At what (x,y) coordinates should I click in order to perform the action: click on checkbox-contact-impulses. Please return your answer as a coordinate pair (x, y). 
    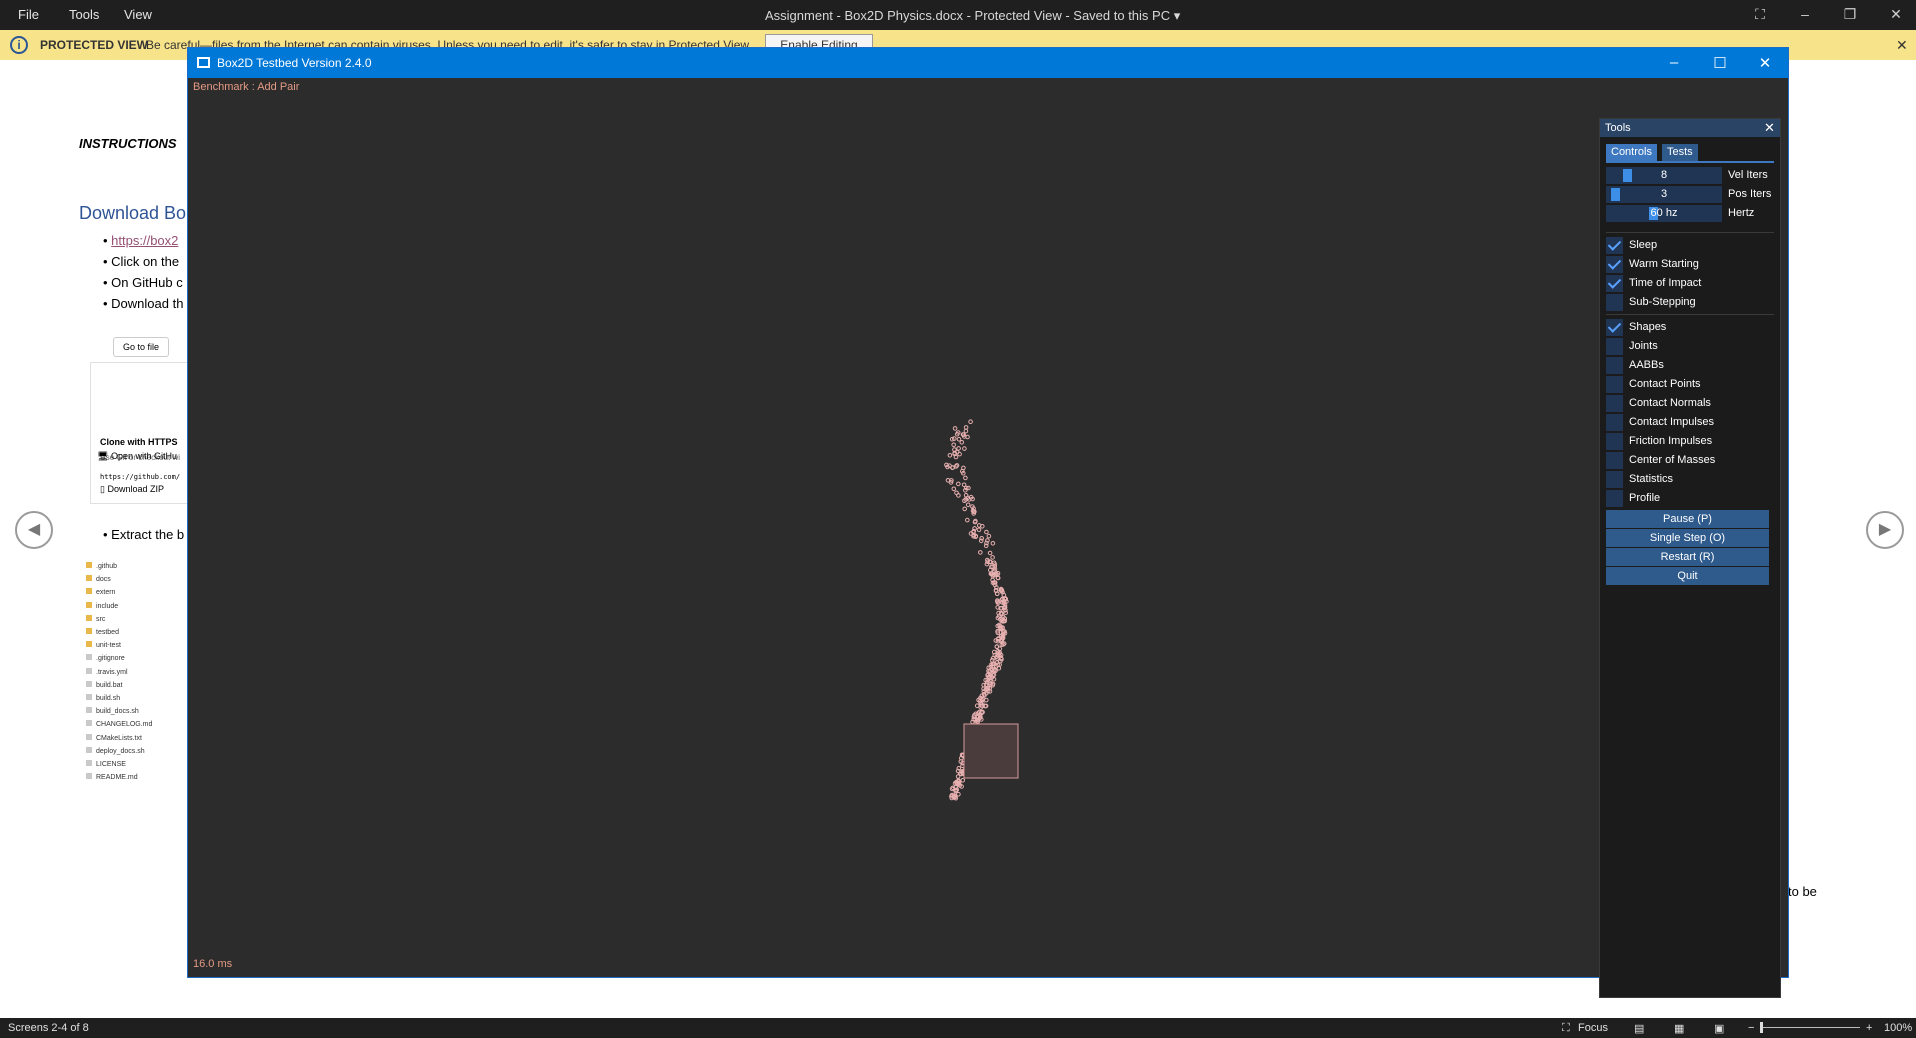
    Looking at the image, I should click on (1614, 422).